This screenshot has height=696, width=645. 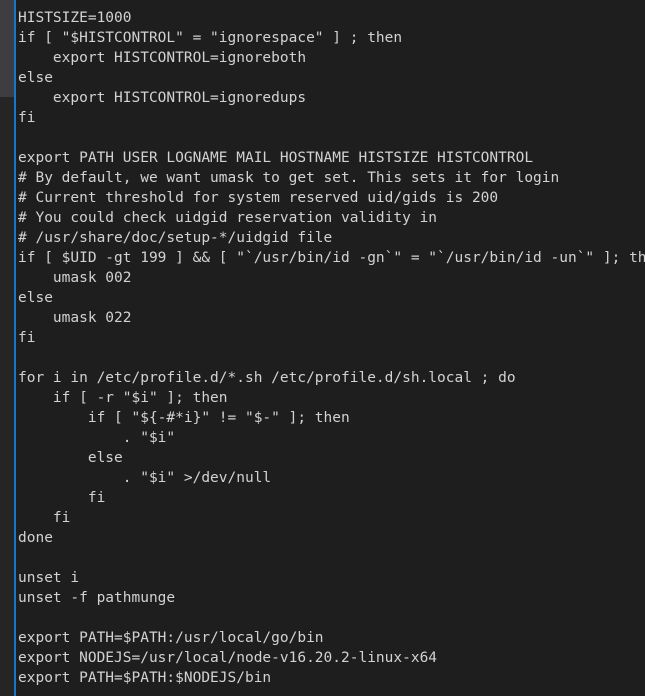 What do you see at coordinates (331, 238) in the screenshot?
I see `code-line: # /usr/share/doc/setup-*/uidgid file` at bounding box center [331, 238].